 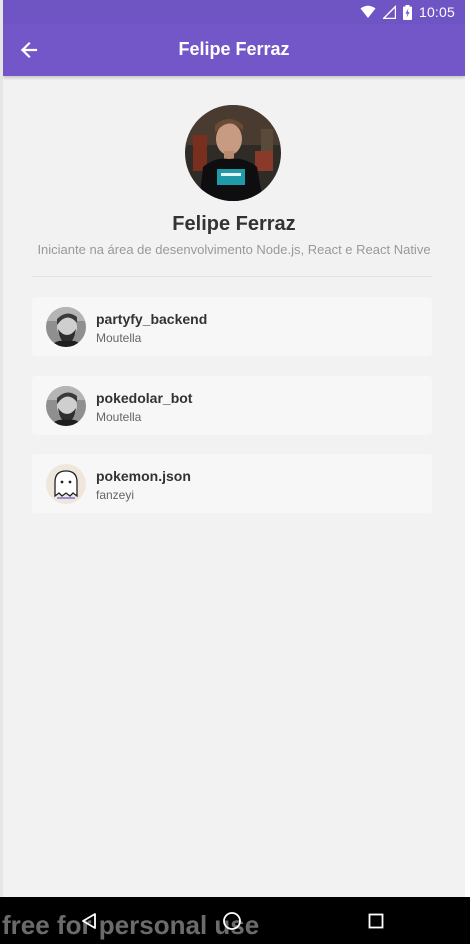 I want to click on repo-card: partyfy_backend Moutella, so click(x=232, y=326).